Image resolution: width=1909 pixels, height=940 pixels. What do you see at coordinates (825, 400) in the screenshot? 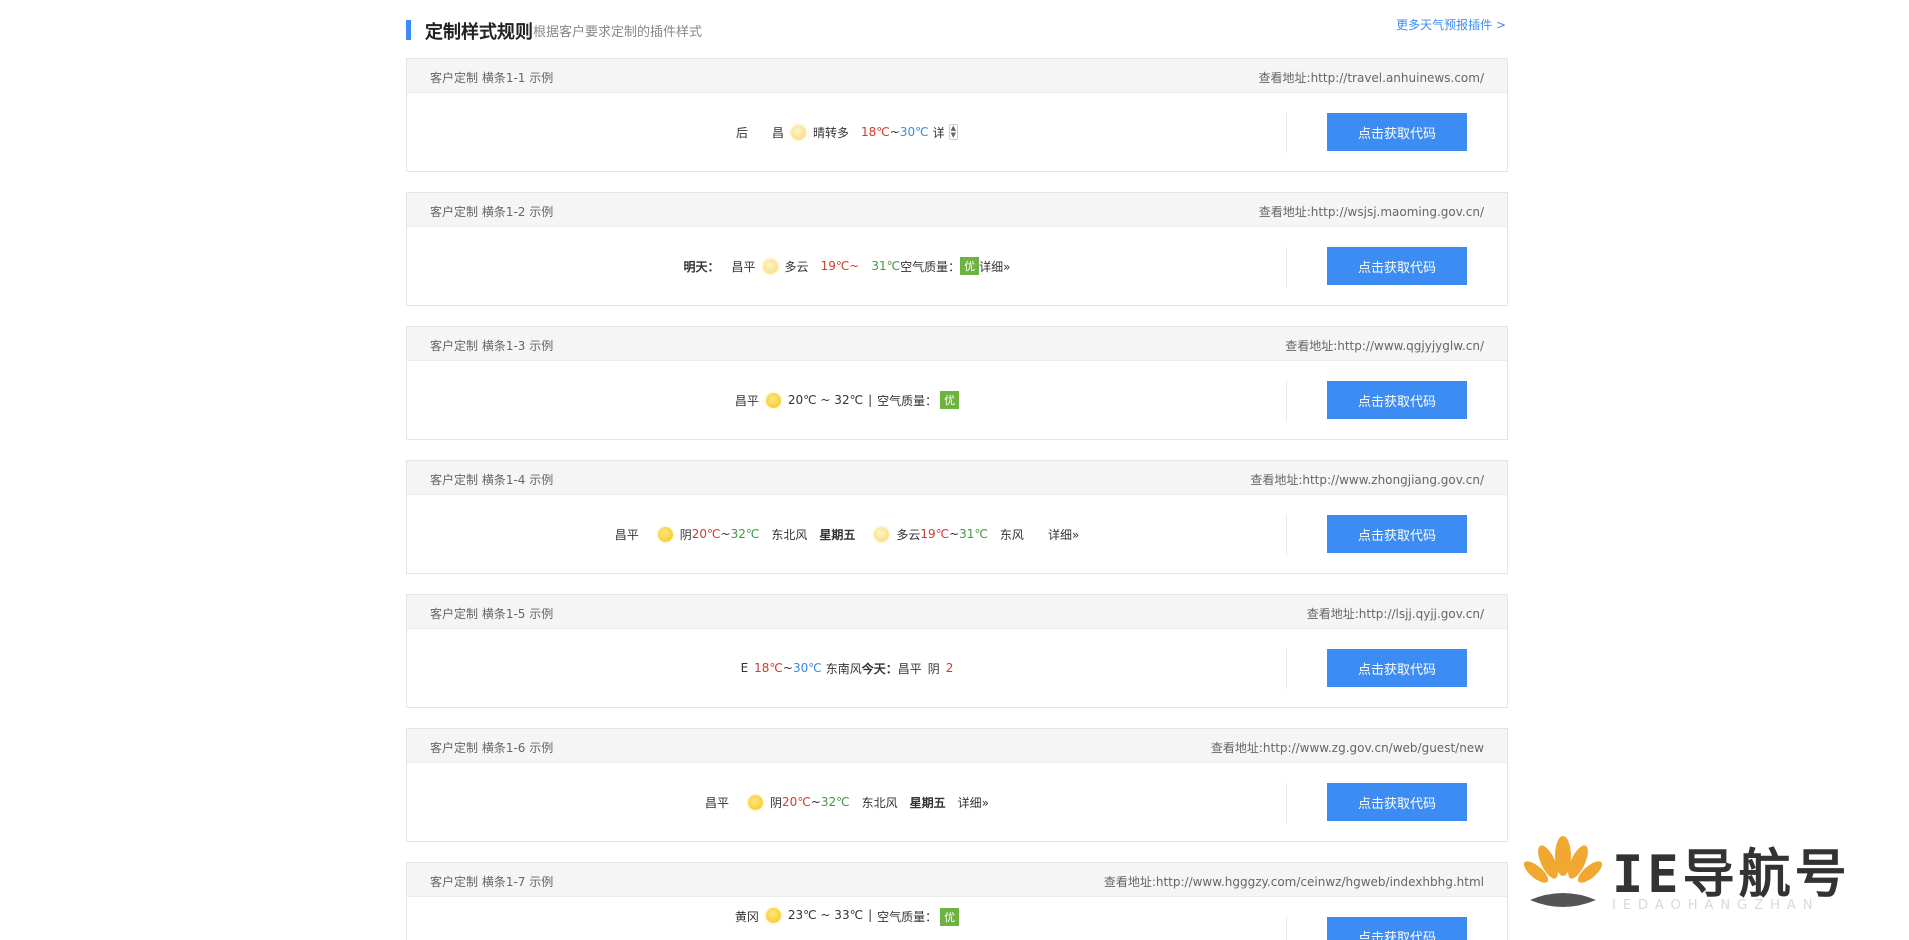
I see `temperature-range: 20℃ ~ 32℃` at bounding box center [825, 400].